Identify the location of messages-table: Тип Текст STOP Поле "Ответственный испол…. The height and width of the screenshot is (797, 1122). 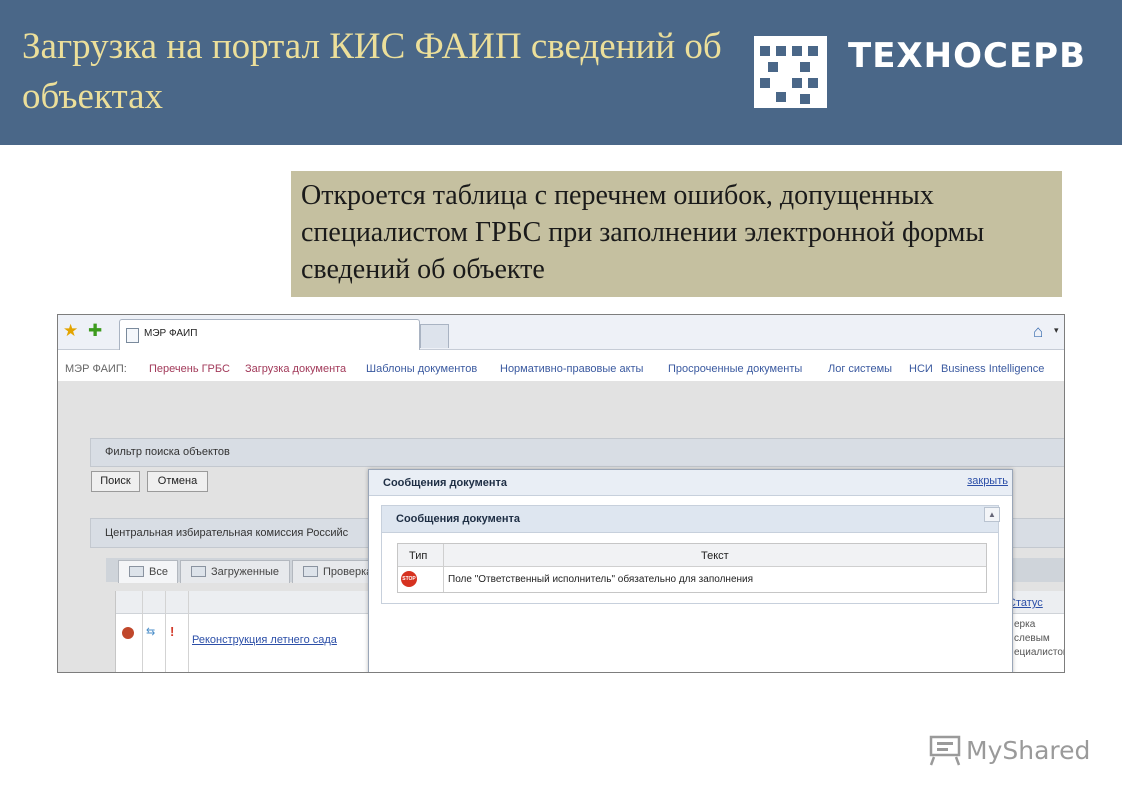
(692, 568).